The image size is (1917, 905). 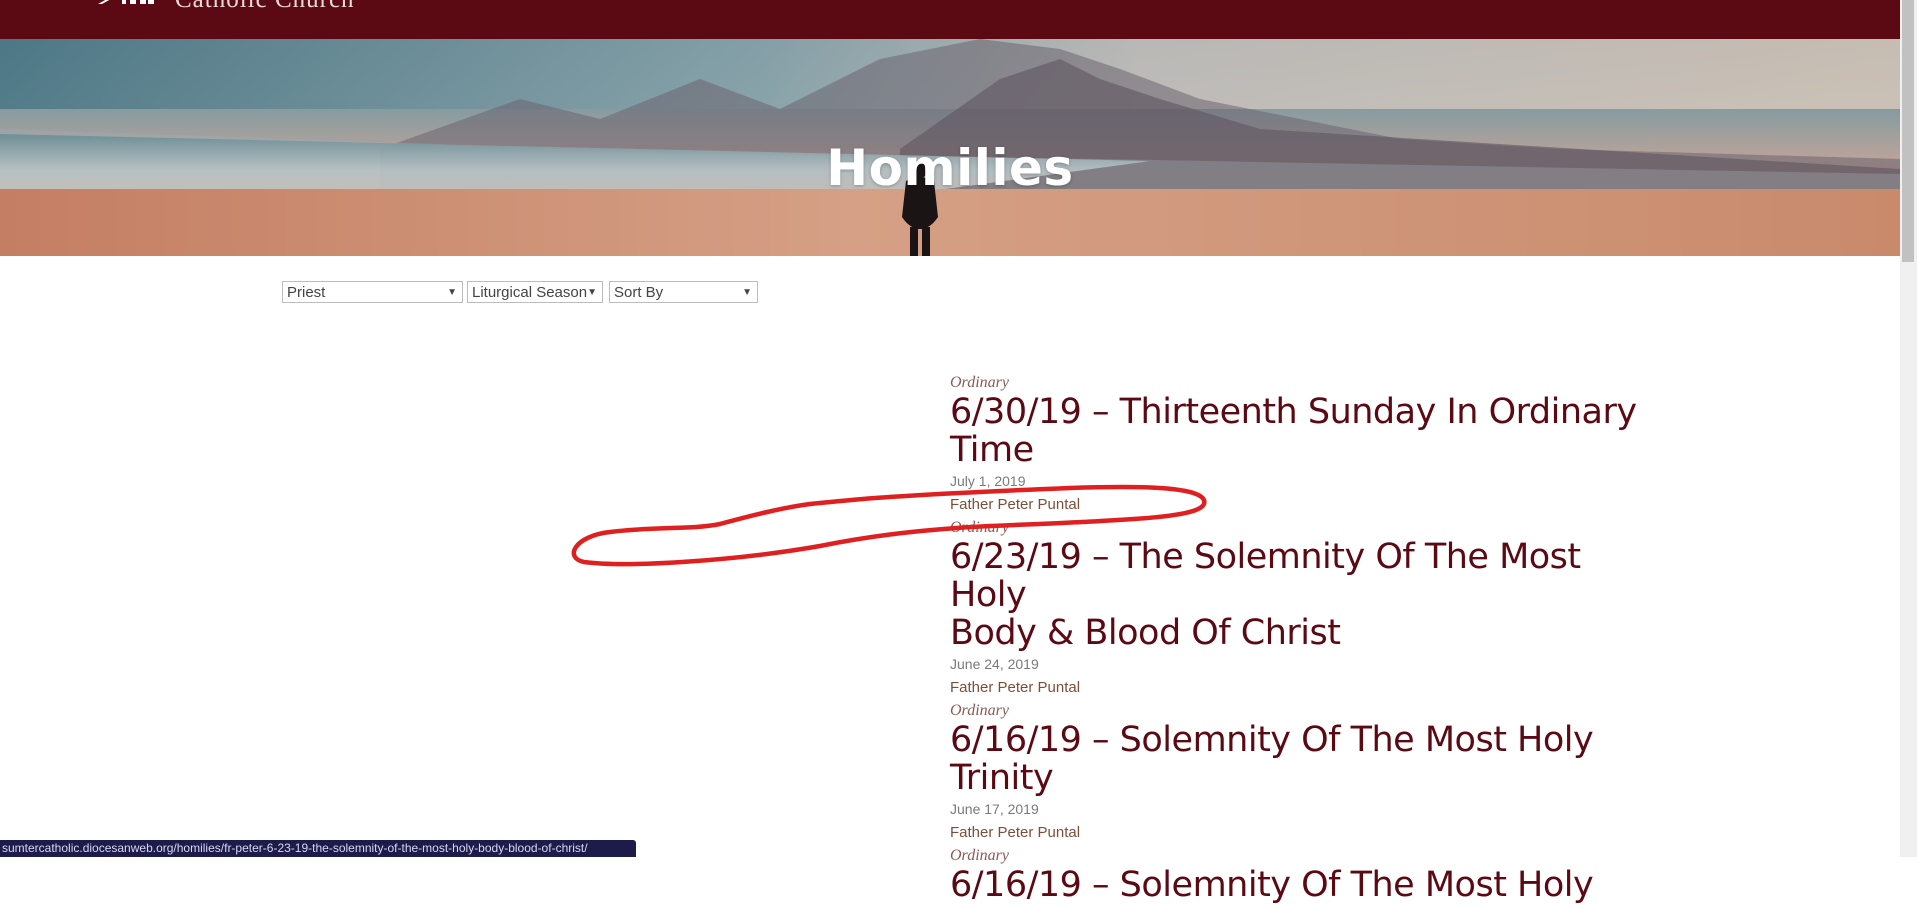 What do you see at coordinates (994, 809) in the screenshot?
I see `homily-date: June 17, 2019` at bounding box center [994, 809].